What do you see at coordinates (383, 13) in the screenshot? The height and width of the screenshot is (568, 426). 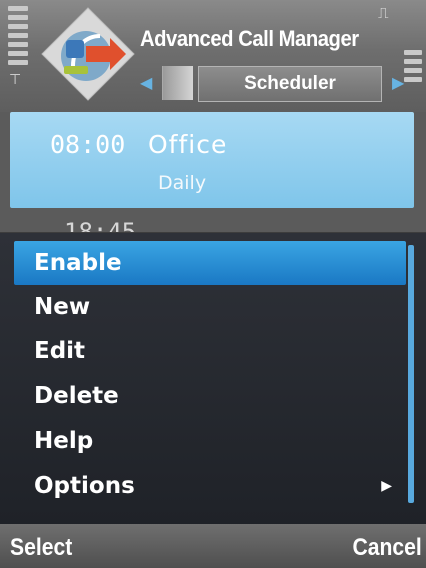 I see `network-activity-icon: ⎍` at bounding box center [383, 13].